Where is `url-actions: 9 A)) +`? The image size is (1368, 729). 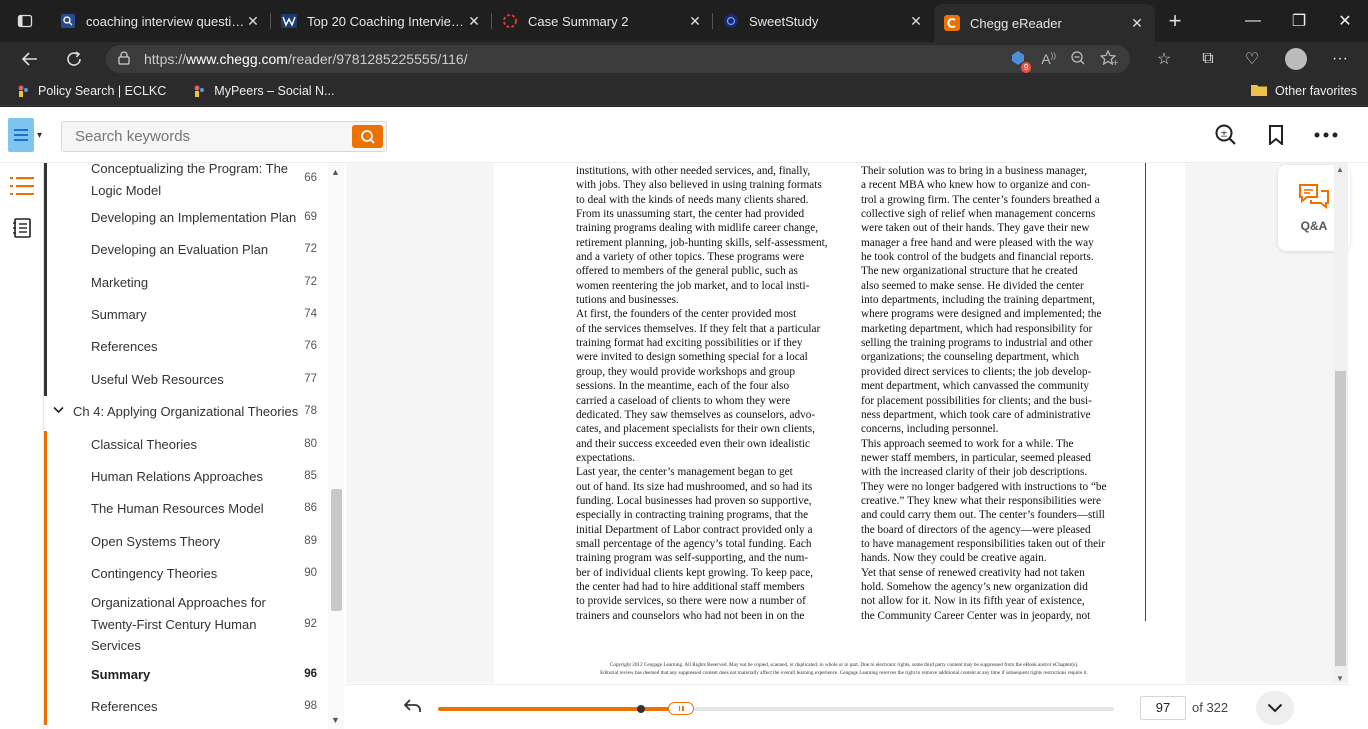
url-actions: 9 A)) + is located at coordinates (1064, 59).